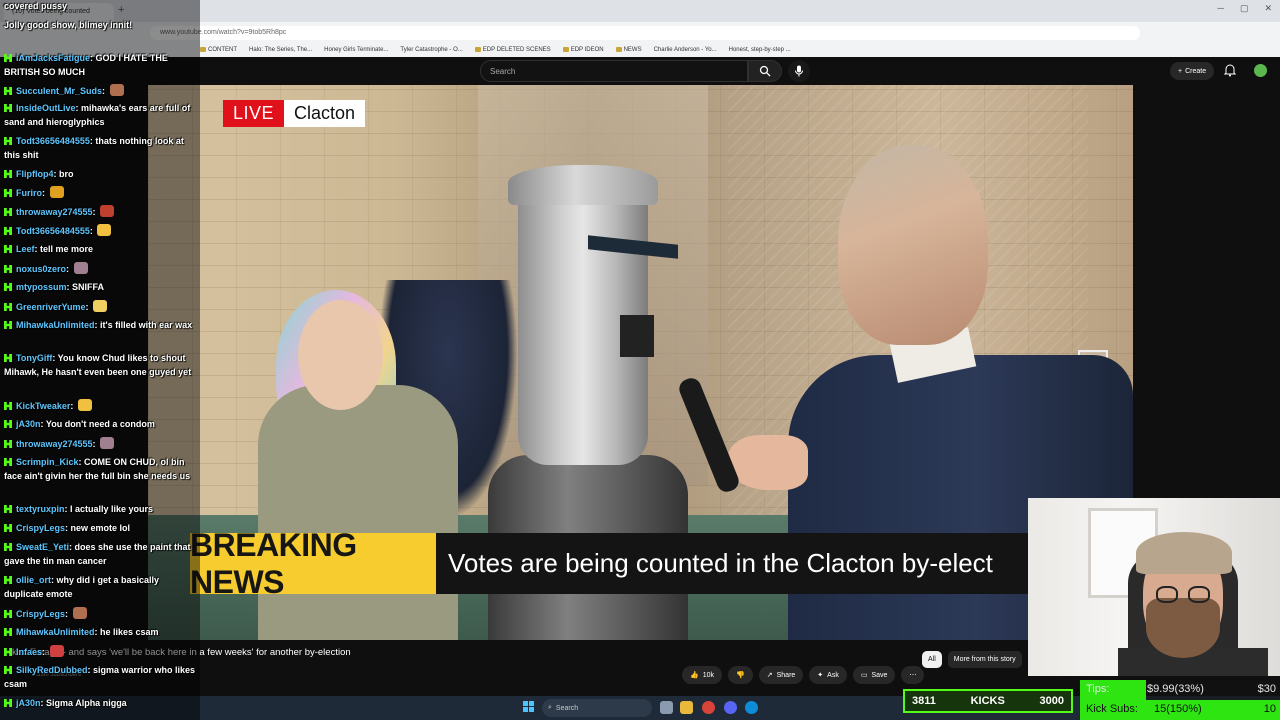 This screenshot has height=720, width=1280. Describe the element at coordinates (614, 71) in the screenshot. I see `search-input: Search` at that location.